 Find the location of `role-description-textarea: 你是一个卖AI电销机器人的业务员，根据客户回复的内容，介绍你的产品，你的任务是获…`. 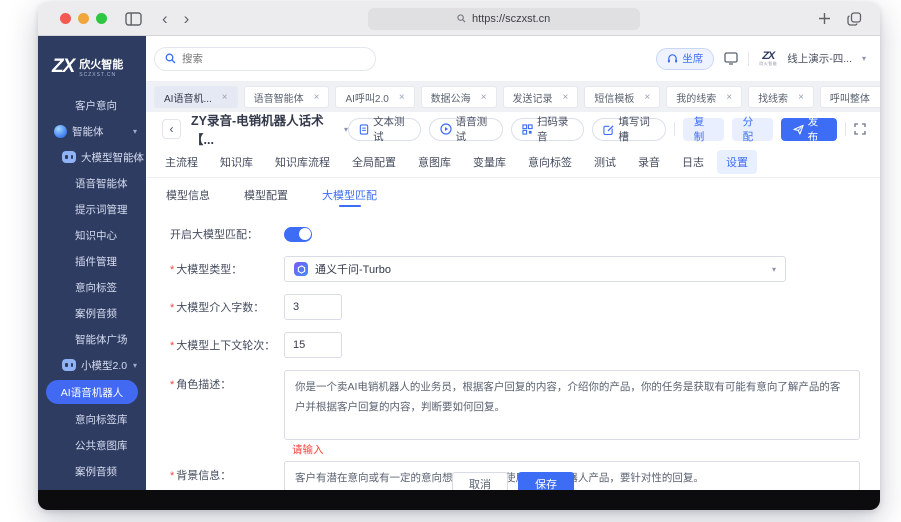

role-description-textarea: 你是一个卖AI电销机器人的业务员，根据客户回复的内容，介绍你的产品，你的任务是获… is located at coordinates (572, 405).